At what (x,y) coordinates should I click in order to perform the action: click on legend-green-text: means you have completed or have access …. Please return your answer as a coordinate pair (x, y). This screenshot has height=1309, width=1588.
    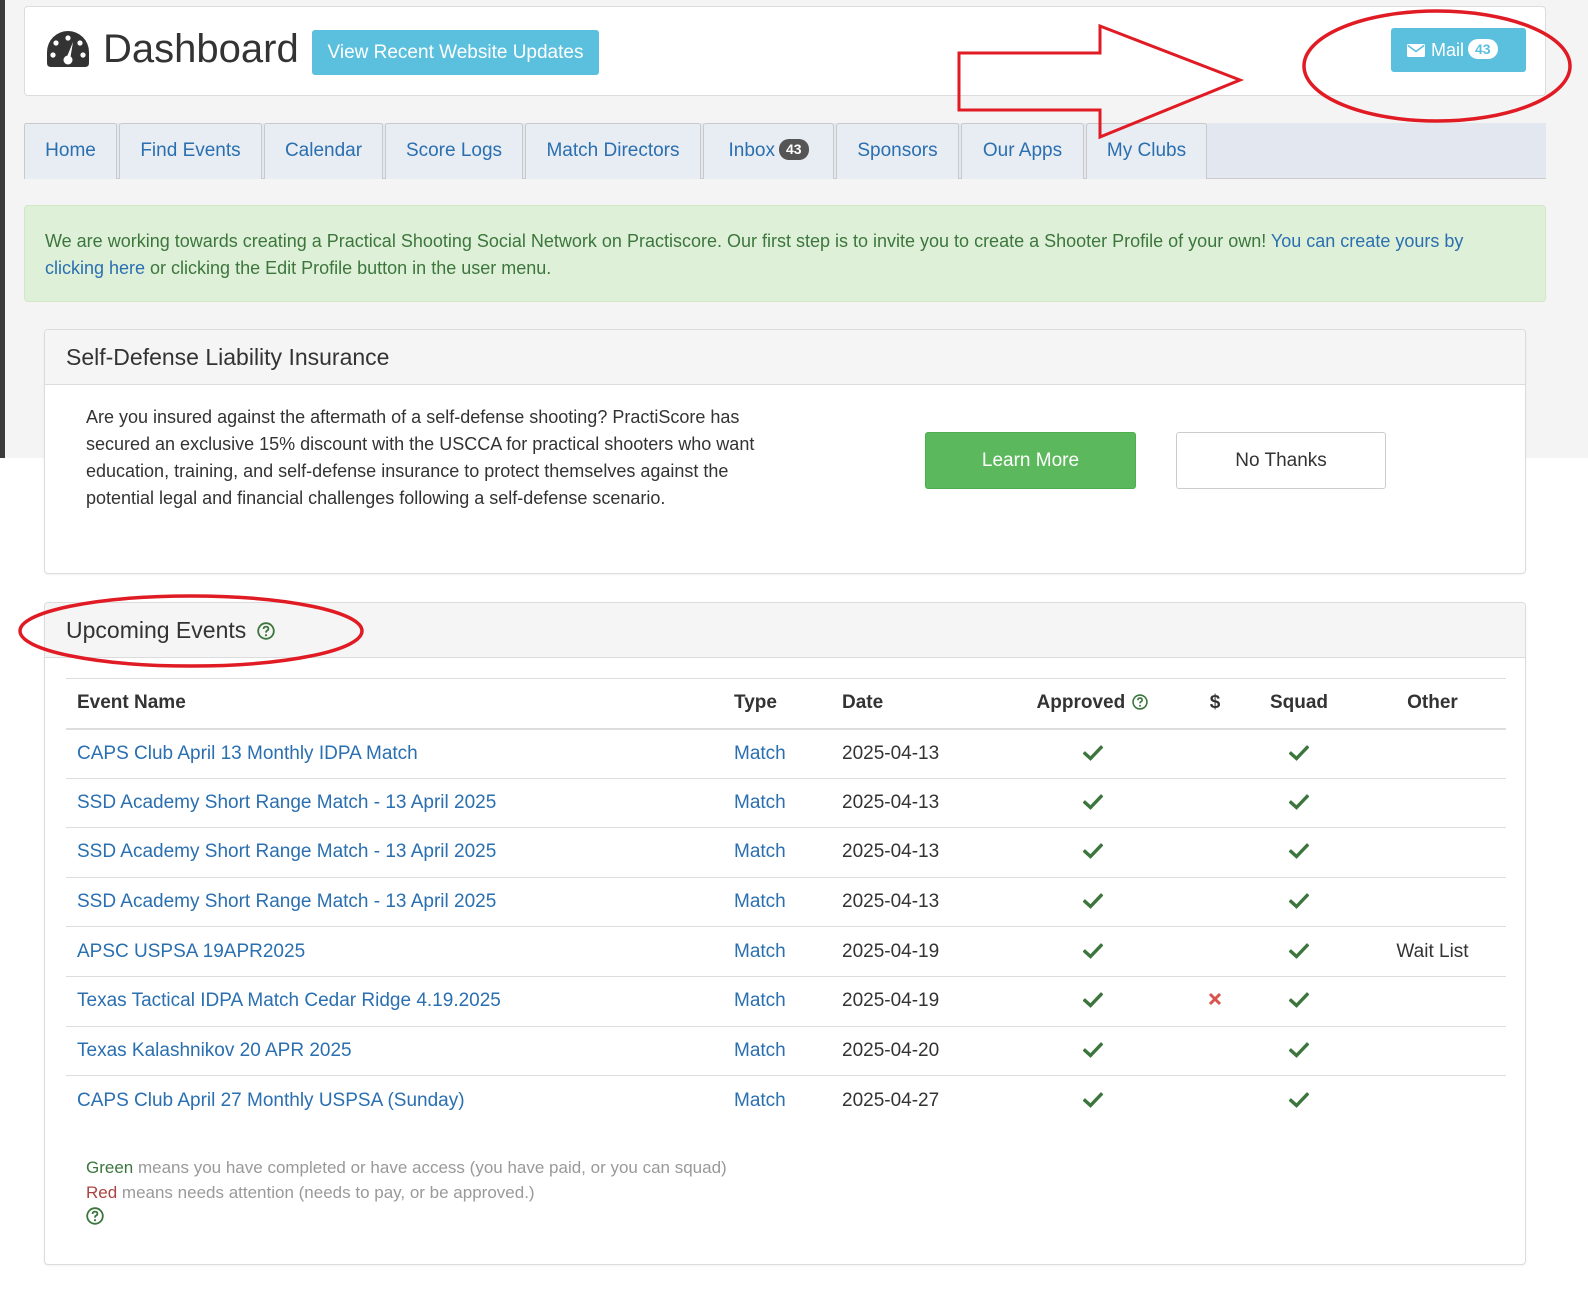
    Looking at the image, I should click on (430, 1167).